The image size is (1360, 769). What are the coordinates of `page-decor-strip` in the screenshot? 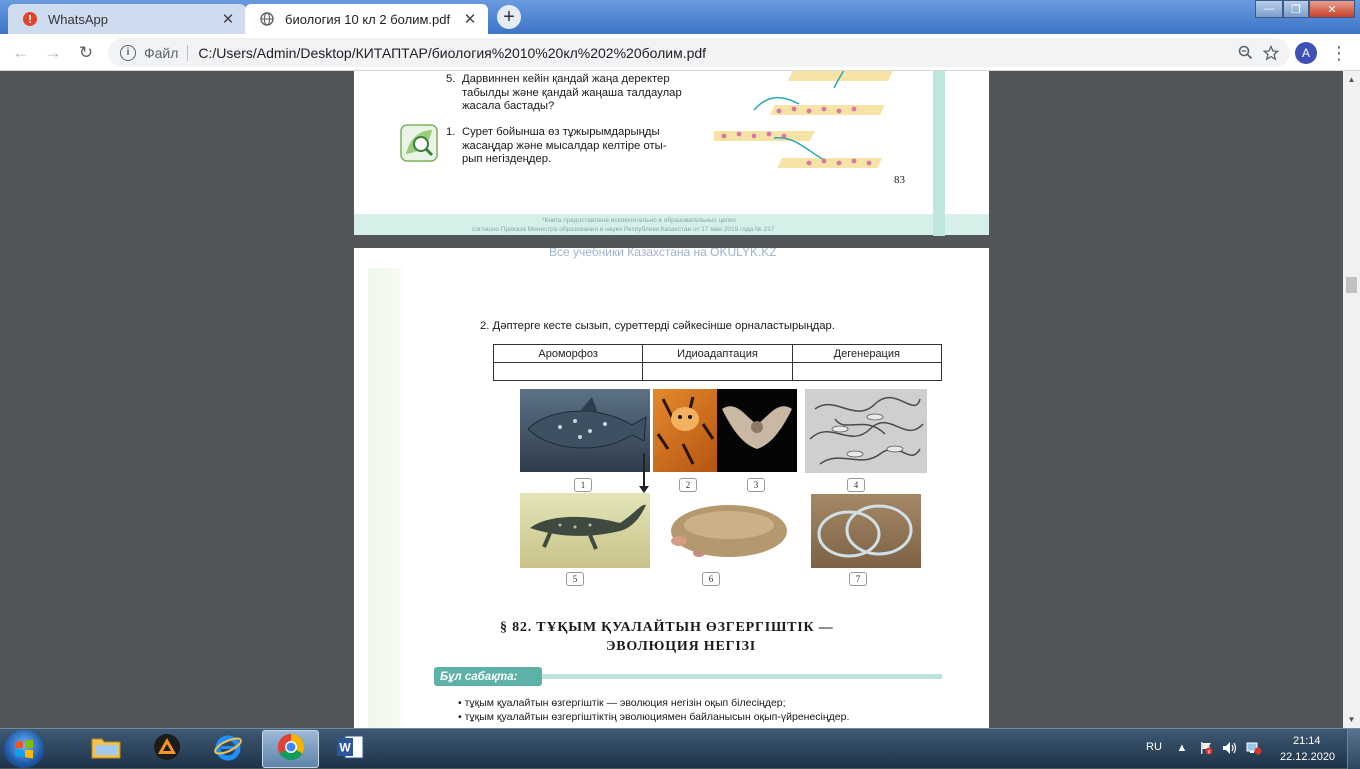 It's located at (387, 498).